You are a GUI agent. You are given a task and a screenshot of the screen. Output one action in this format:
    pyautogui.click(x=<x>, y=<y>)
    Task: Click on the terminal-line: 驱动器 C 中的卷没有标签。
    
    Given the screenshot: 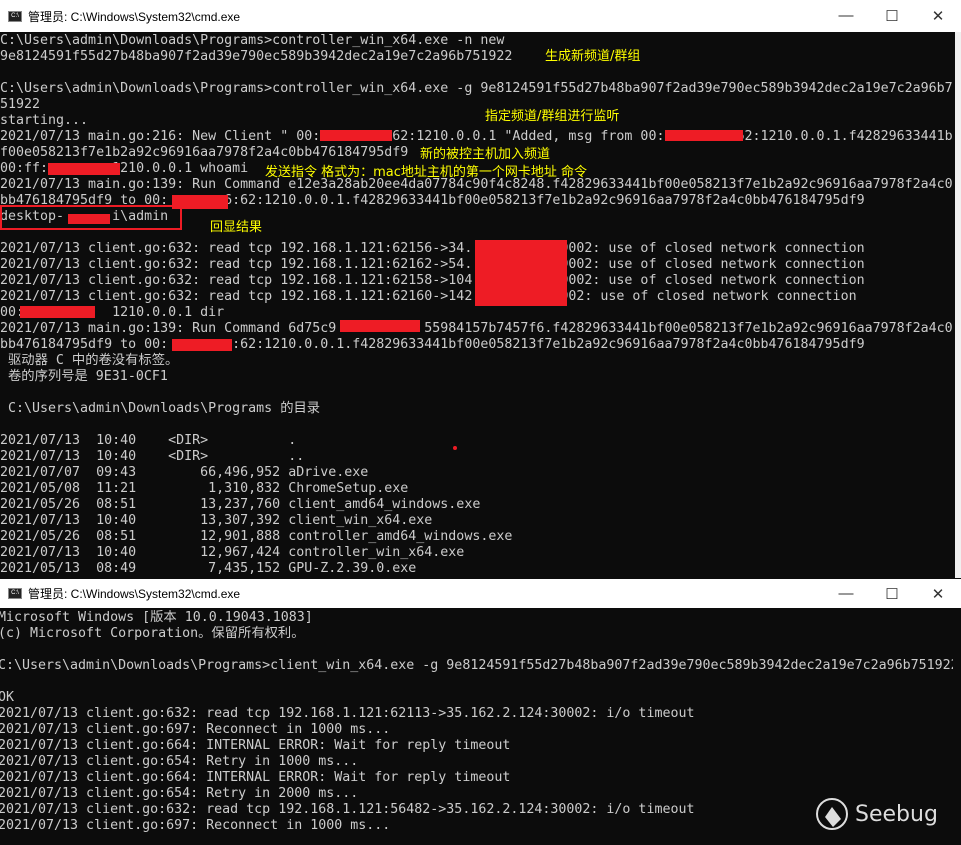 What is the action you would take?
    pyautogui.click(x=89, y=360)
    